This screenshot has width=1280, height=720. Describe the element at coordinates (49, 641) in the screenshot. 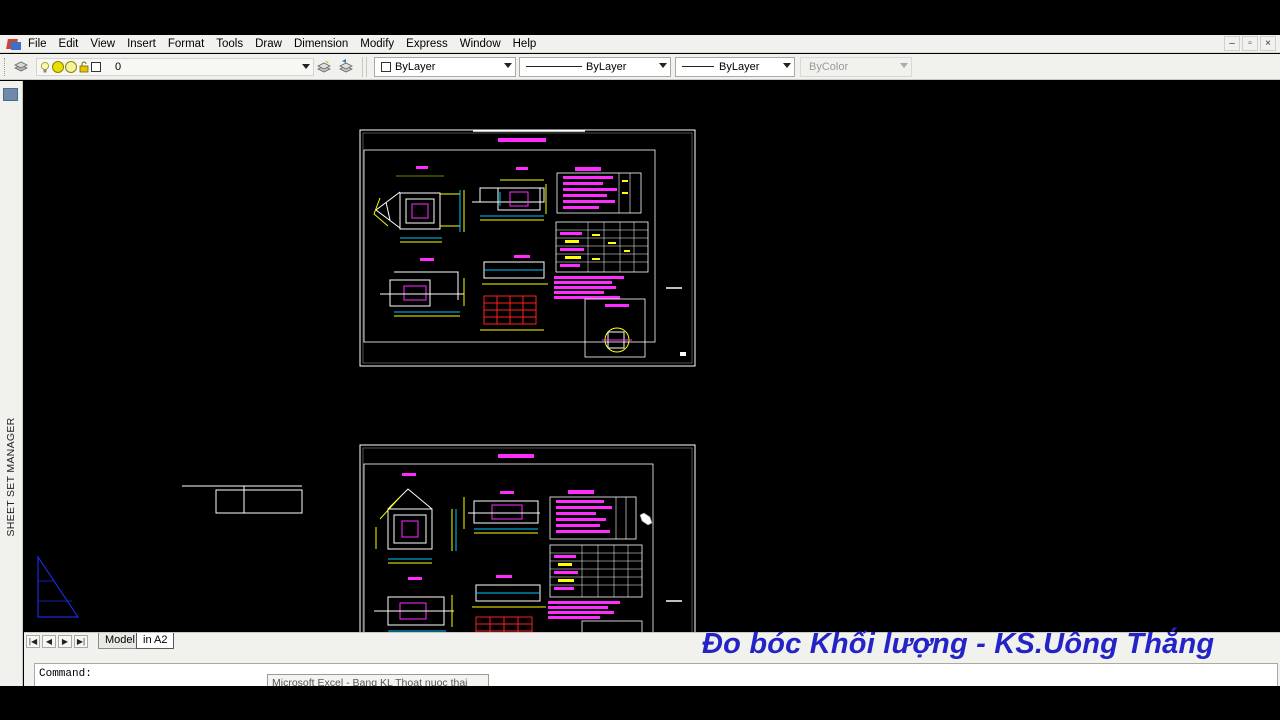

I see `prev-tab-button: ◀` at that location.